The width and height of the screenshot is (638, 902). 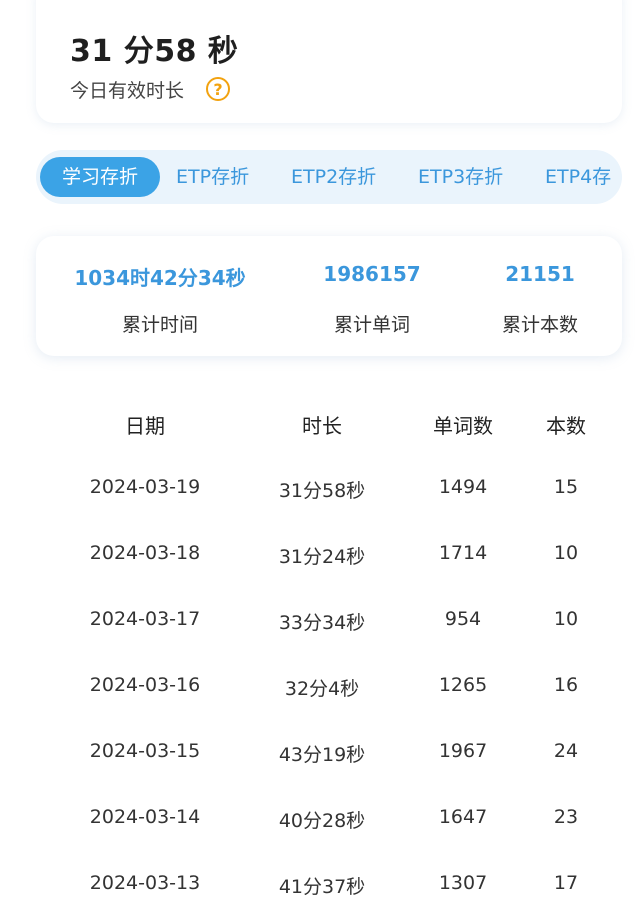 I want to click on cell-date: 2024-03-17, so click(x=145, y=619).